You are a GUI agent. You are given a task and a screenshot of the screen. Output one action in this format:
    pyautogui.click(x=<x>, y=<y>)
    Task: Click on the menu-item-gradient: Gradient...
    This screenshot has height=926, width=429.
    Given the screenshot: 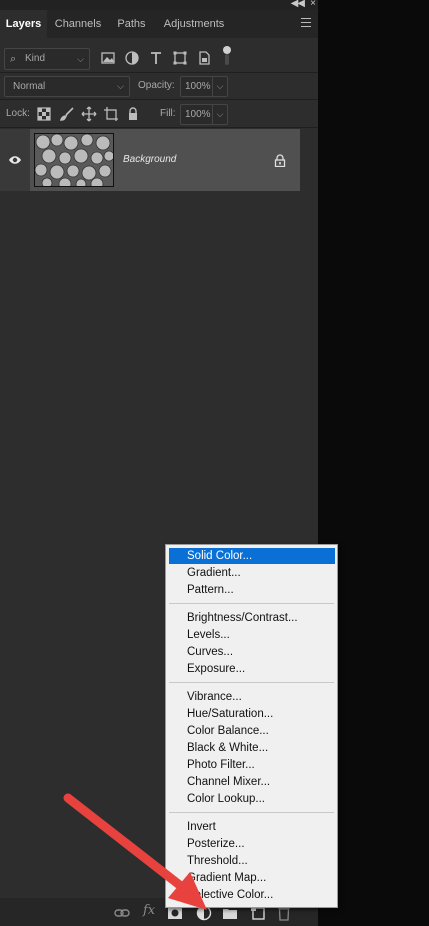 What is the action you would take?
    pyautogui.click(x=252, y=573)
    